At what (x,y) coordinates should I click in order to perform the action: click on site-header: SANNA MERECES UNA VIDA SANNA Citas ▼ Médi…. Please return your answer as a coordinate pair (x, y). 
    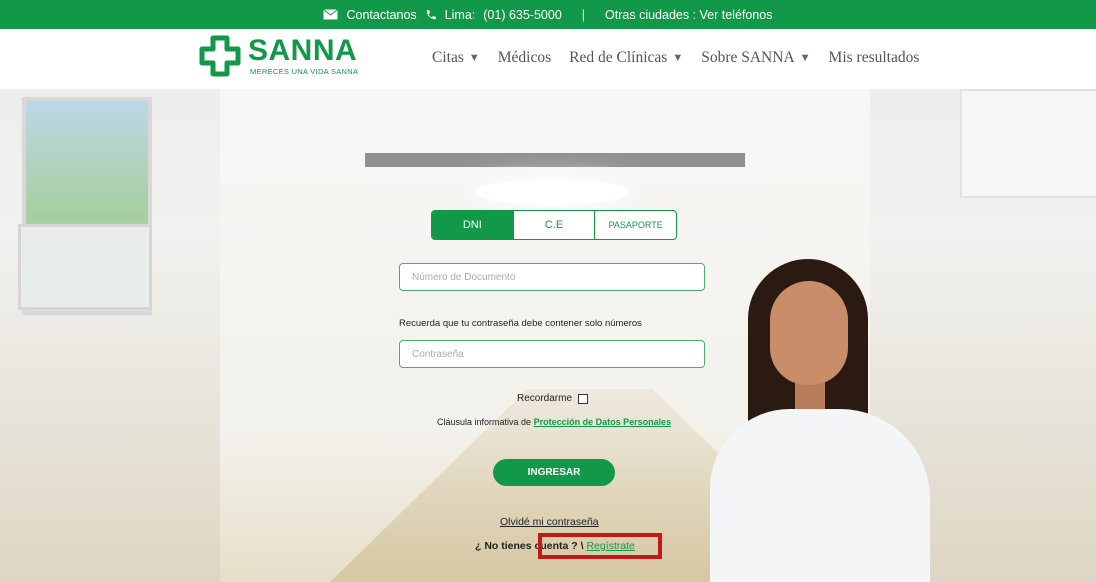
    Looking at the image, I should click on (548, 59).